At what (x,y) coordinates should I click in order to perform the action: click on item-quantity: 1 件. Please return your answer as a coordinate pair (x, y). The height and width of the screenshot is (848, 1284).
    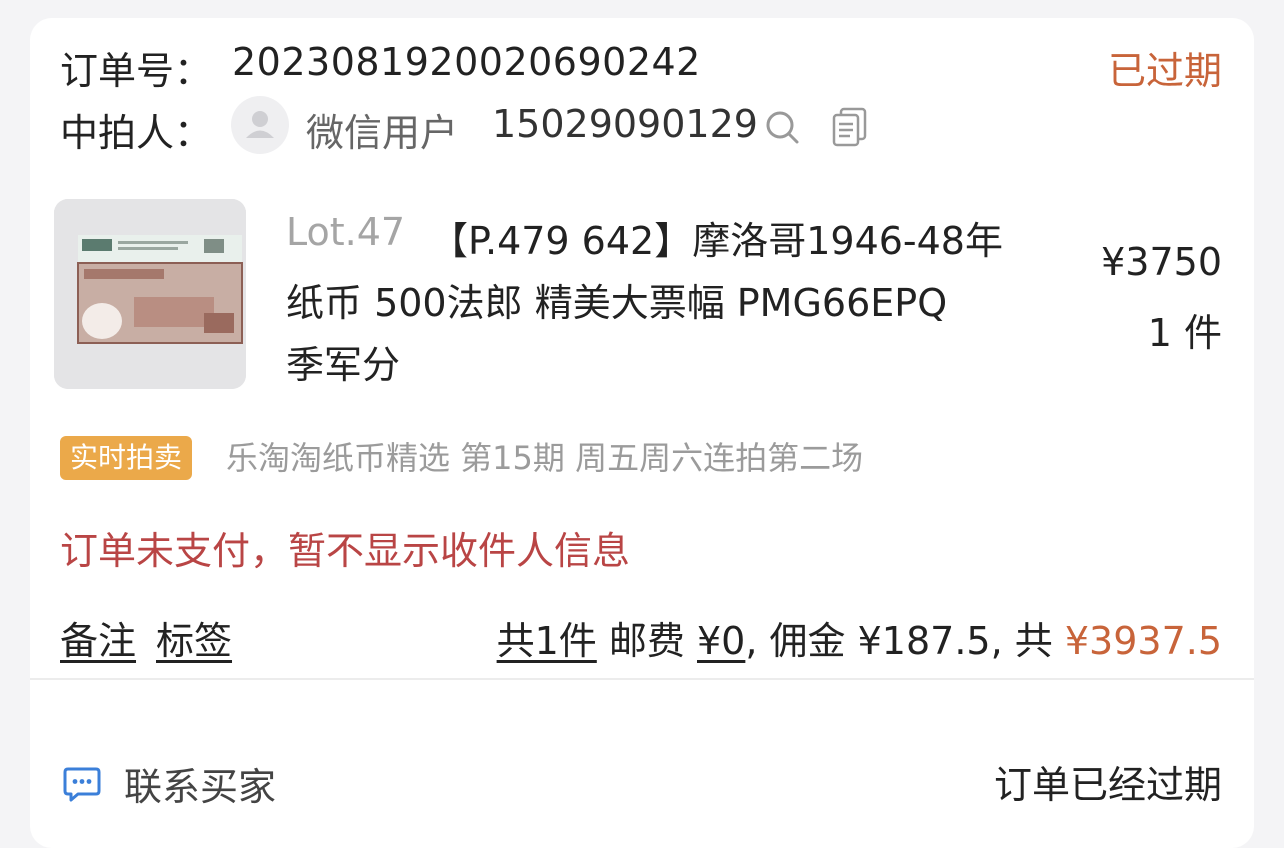
    Looking at the image, I should click on (1184, 333).